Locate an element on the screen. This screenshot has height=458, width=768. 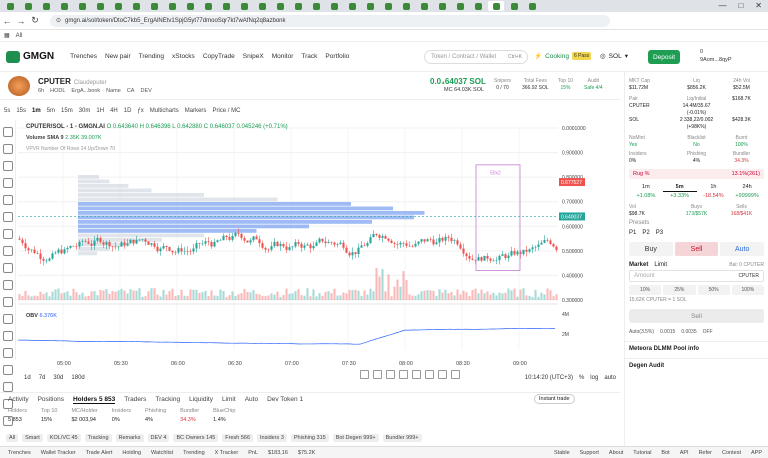
crosshair-icon is located at coordinates (8, 132).